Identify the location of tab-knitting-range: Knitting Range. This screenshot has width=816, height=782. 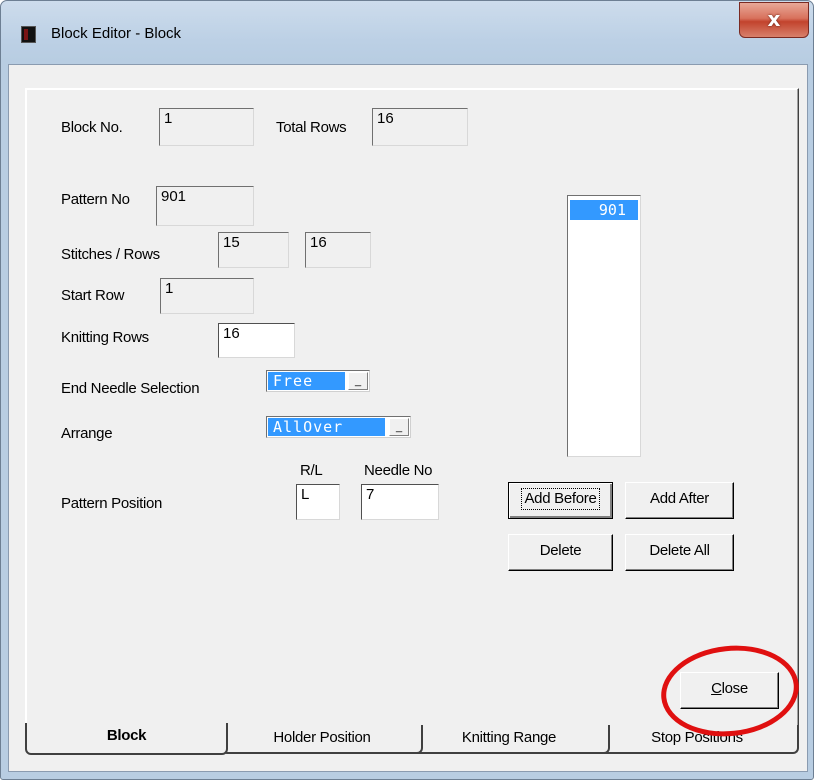
(509, 739).